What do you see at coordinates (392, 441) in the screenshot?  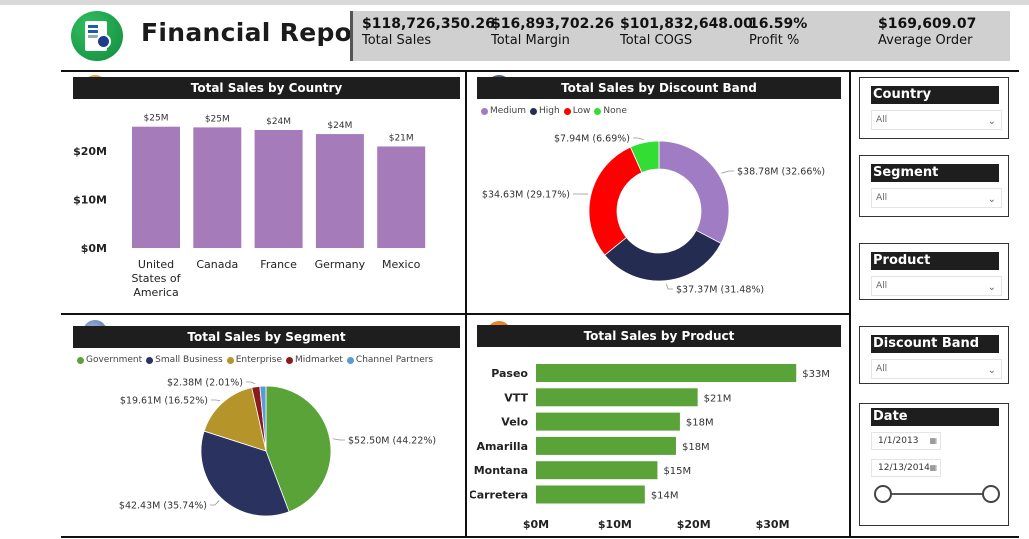 I see `data-label: $52.50M (44.22%)` at bounding box center [392, 441].